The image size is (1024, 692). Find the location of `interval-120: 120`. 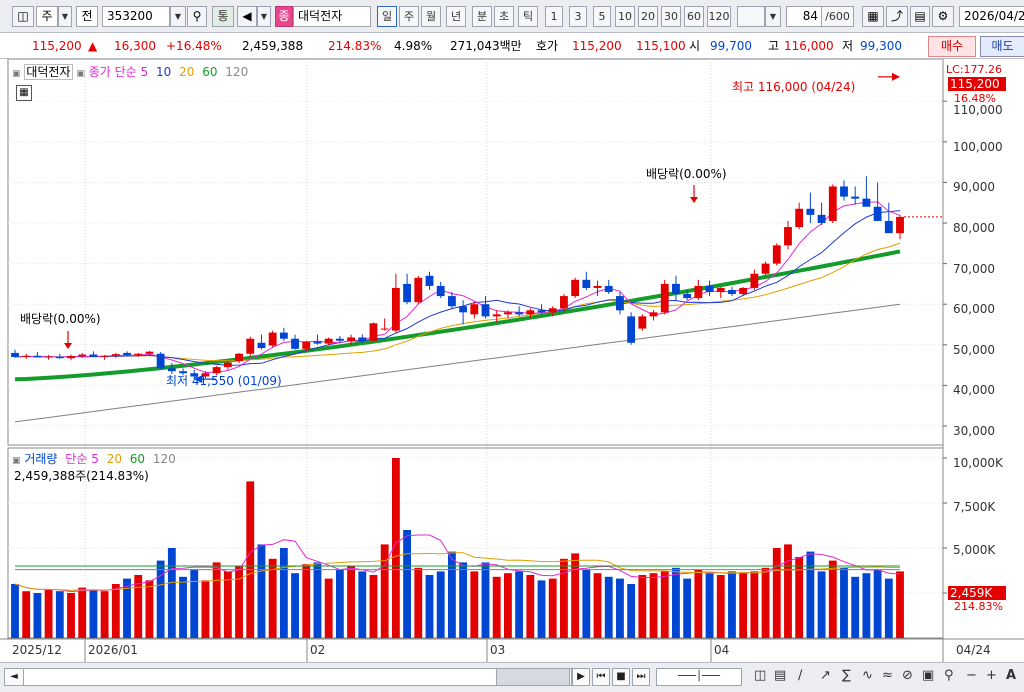

interval-120: 120 is located at coordinates (719, 16).